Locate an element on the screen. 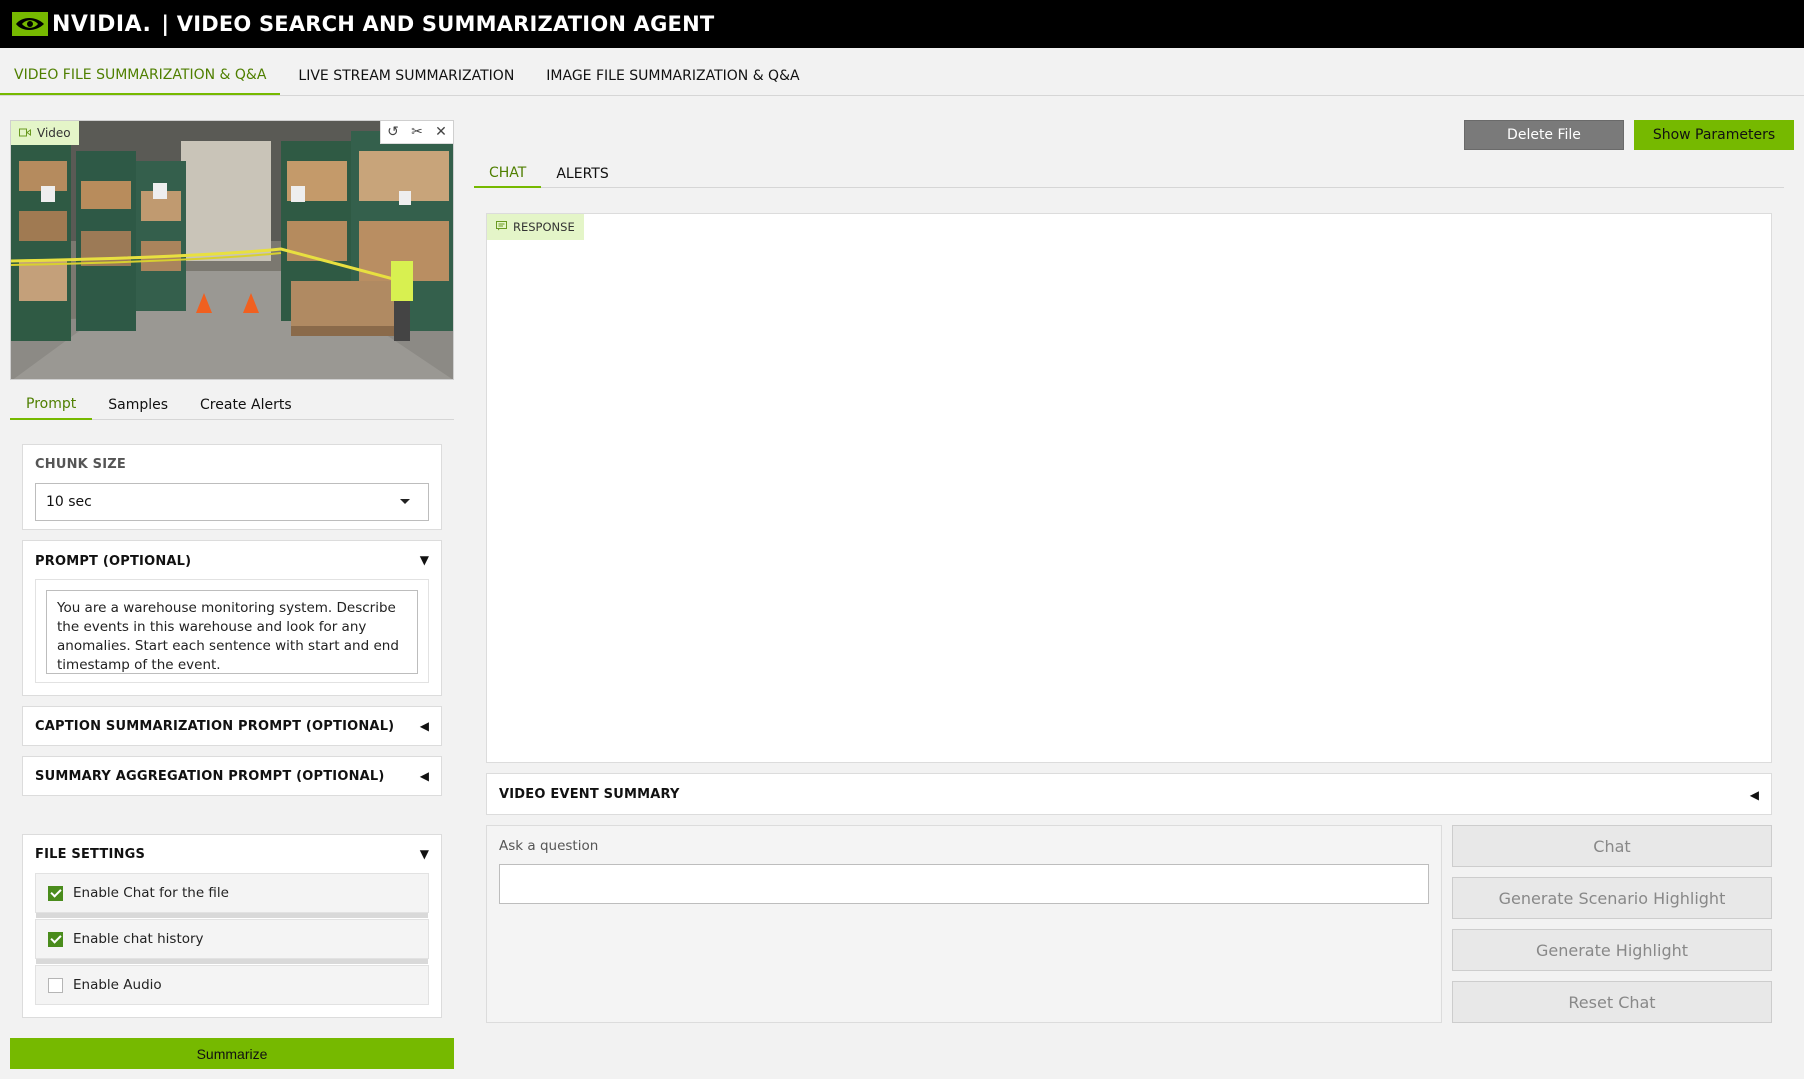 This screenshot has height=1079, width=1804. chunk-size-select: 10 sec is located at coordinates (232, 502).